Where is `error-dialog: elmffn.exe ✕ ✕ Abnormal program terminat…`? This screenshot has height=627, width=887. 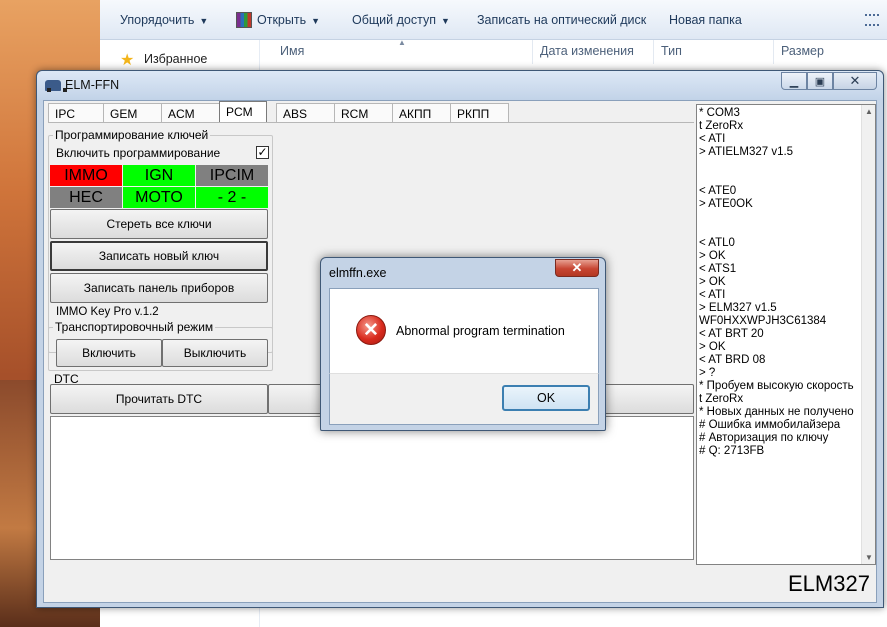
error-dialog: elmffn.exe ✕ ✕ Abnormal program terminat… is located at coordinates (463, 344).